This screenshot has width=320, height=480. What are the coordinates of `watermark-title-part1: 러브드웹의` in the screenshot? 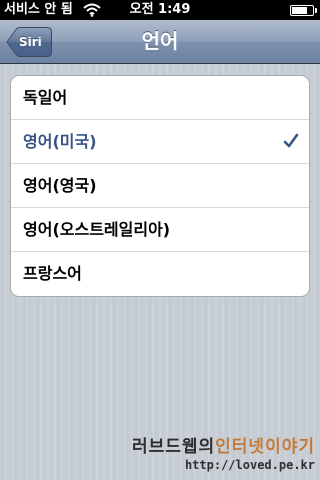 It's located at (173, 447).